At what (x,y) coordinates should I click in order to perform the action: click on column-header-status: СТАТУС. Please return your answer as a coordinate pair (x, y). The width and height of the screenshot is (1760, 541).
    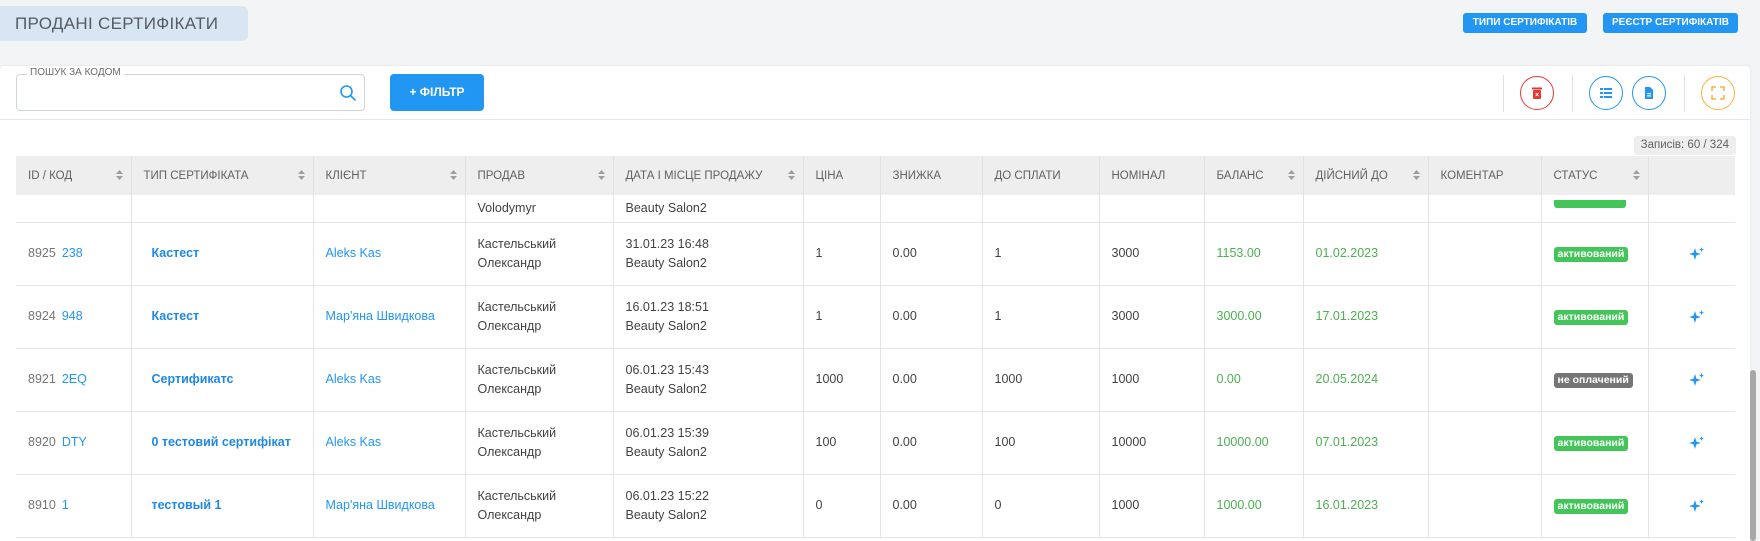
    Looking at the image, I should click on (1595, 175).